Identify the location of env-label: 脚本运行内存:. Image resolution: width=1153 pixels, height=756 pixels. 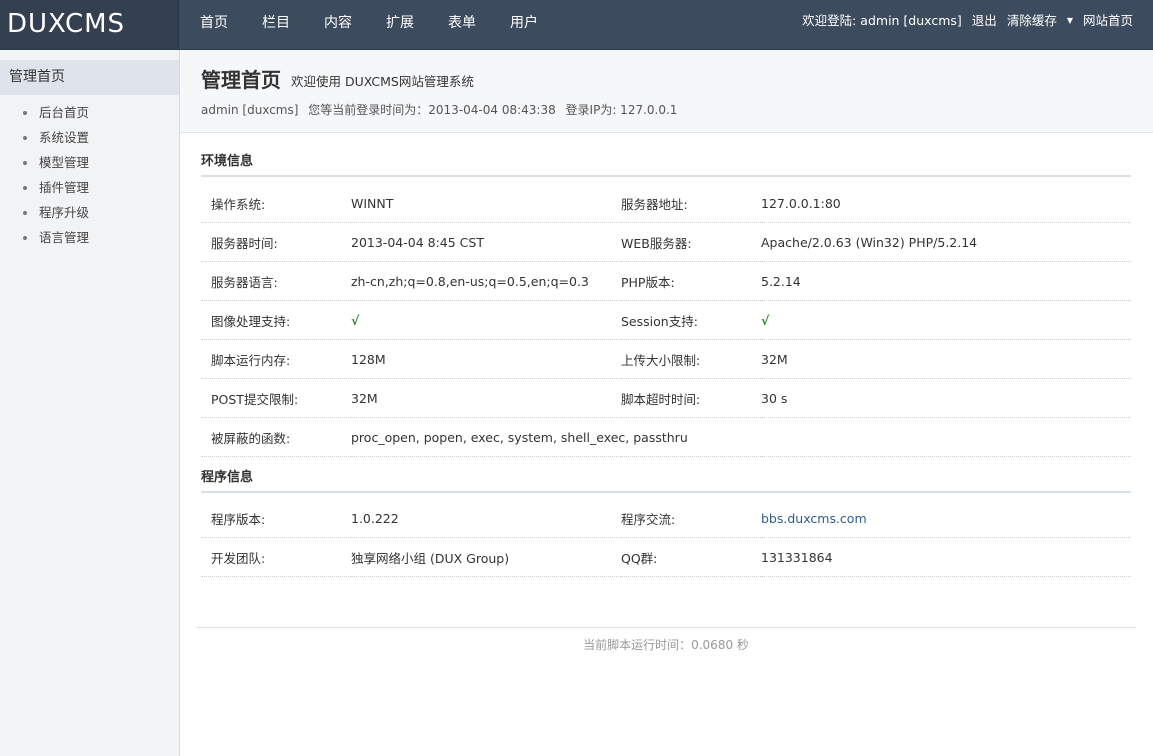
(276, 359).